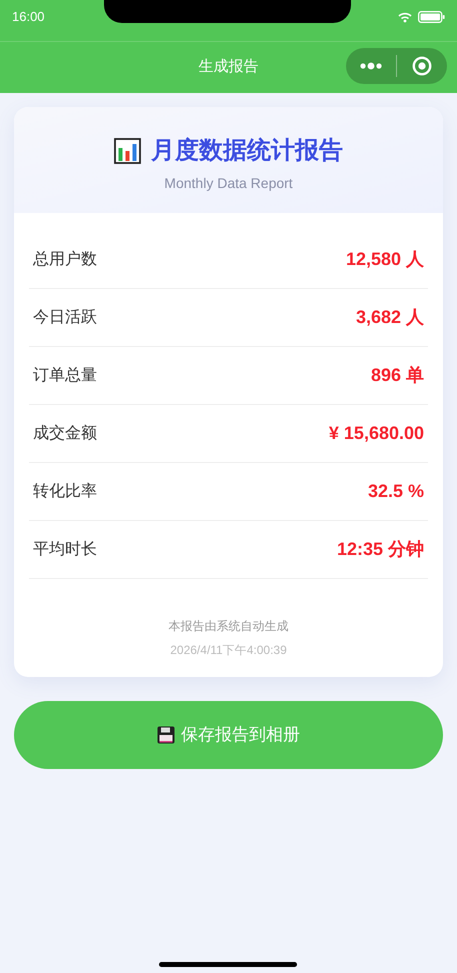 The image size is (457, 973). Describe the element at coordinates (228, 735) in the screenshot. I see `save-button: 保存报告到相册` at that location.